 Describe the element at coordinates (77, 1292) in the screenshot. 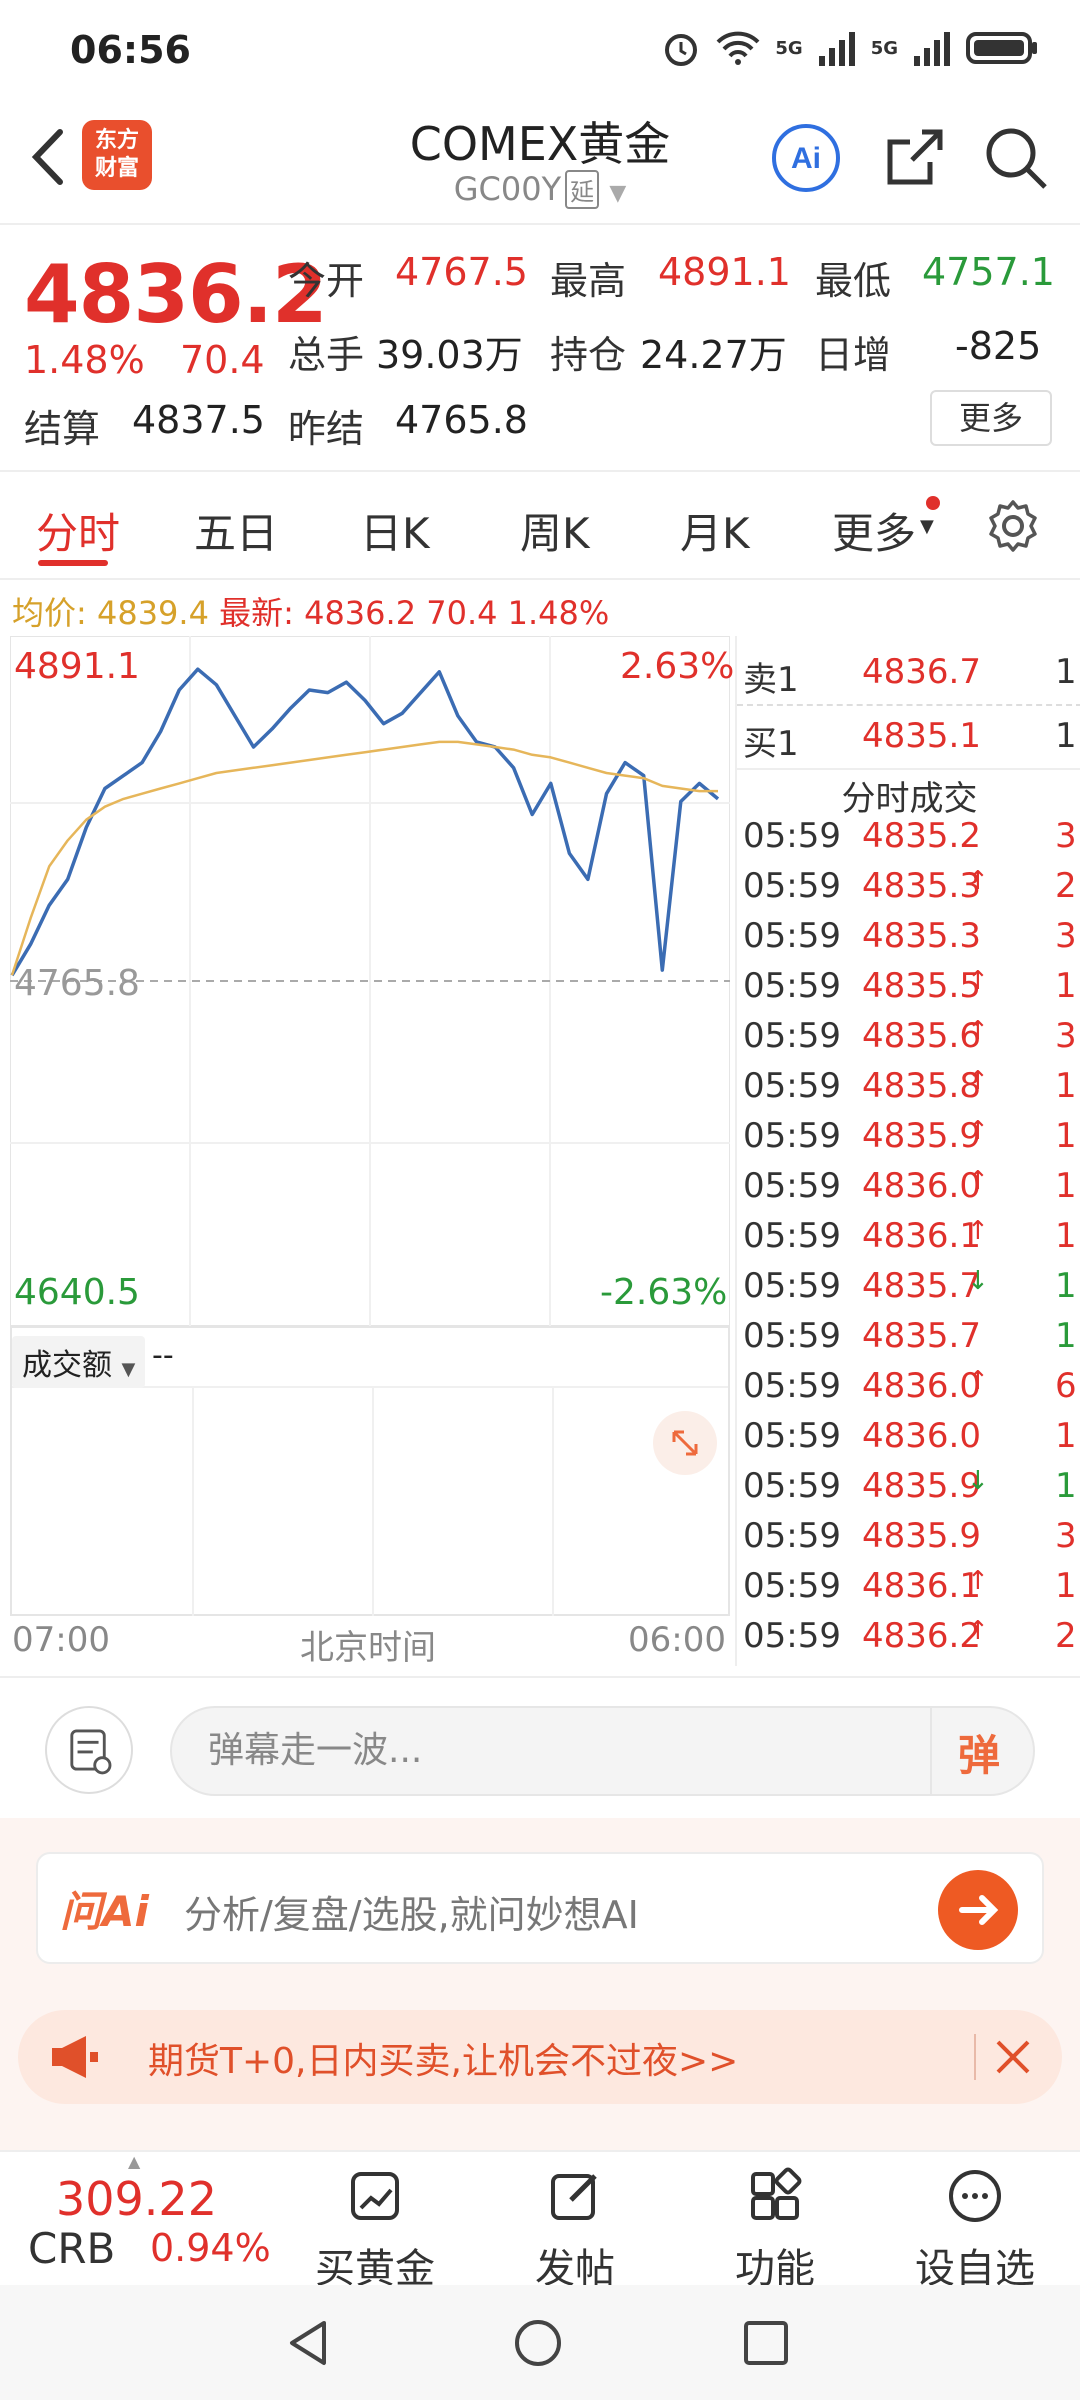

I see `y-bottom-label: 4640.5` at that location.